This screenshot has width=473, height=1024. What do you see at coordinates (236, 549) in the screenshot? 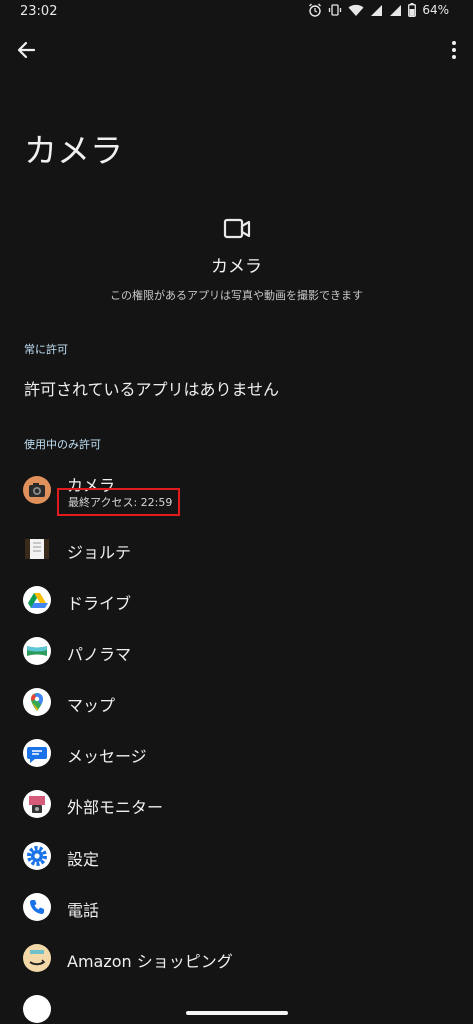
I see `app-row-jorte: ジョルテ` at bounding box center [236, 549].